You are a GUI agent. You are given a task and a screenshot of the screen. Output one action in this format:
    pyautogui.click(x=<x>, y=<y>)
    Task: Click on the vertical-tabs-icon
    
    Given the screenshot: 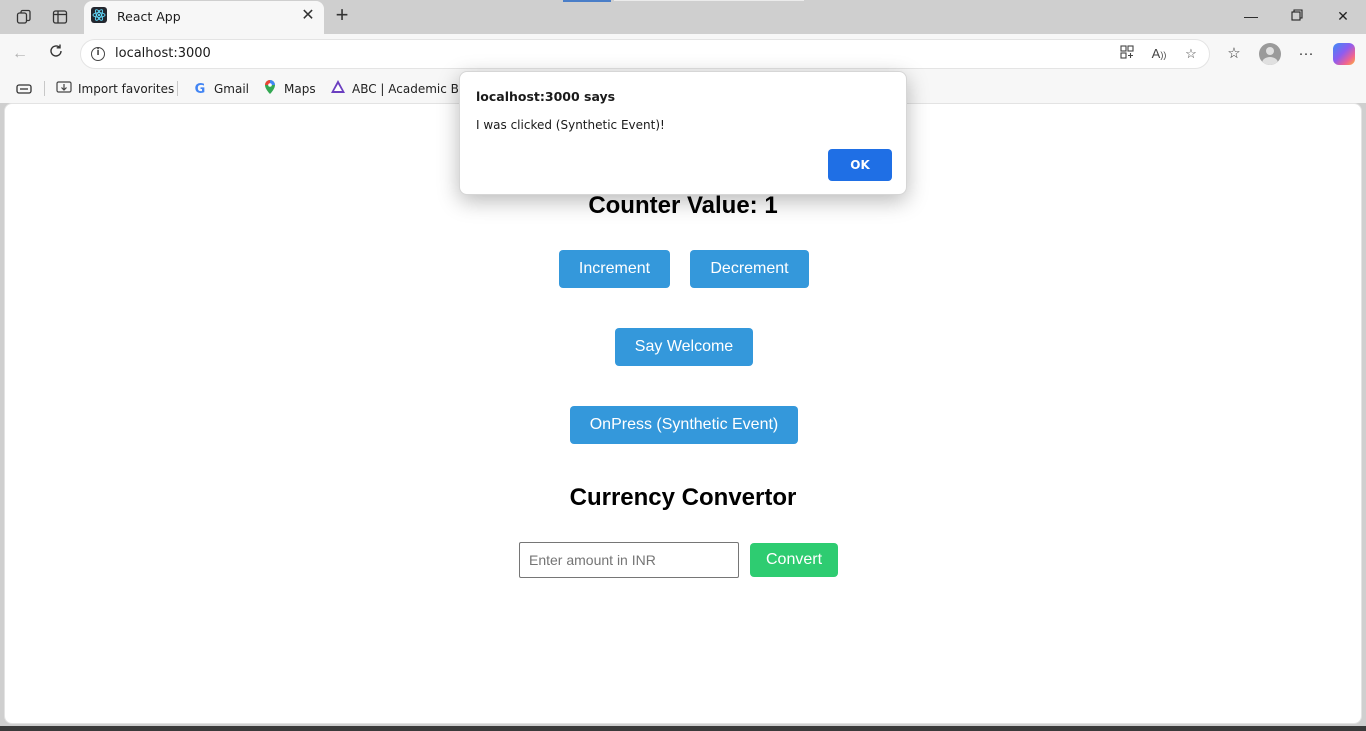 What is the action you would take?
    pyautogui.click(x=60, y=17)
    